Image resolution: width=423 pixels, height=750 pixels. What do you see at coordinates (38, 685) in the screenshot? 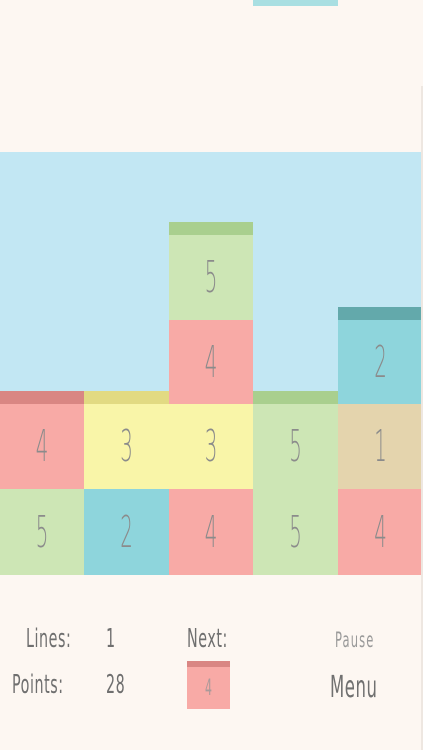
I see `points-label: Points:` at bounding box center [38, 685].